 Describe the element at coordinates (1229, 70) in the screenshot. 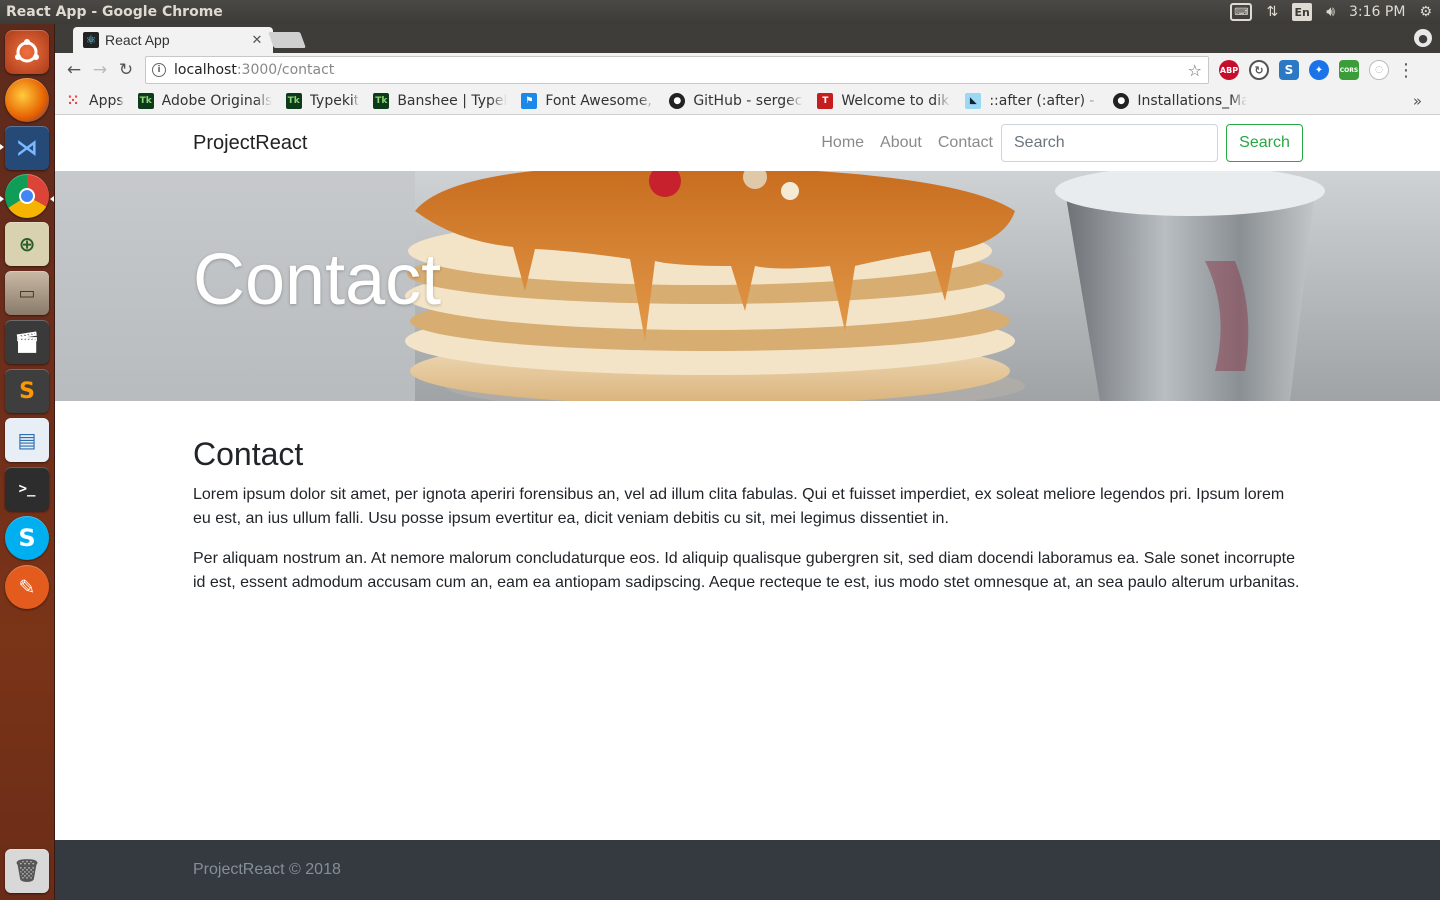

I see `adblock-plus-icon: ABP` at that location.